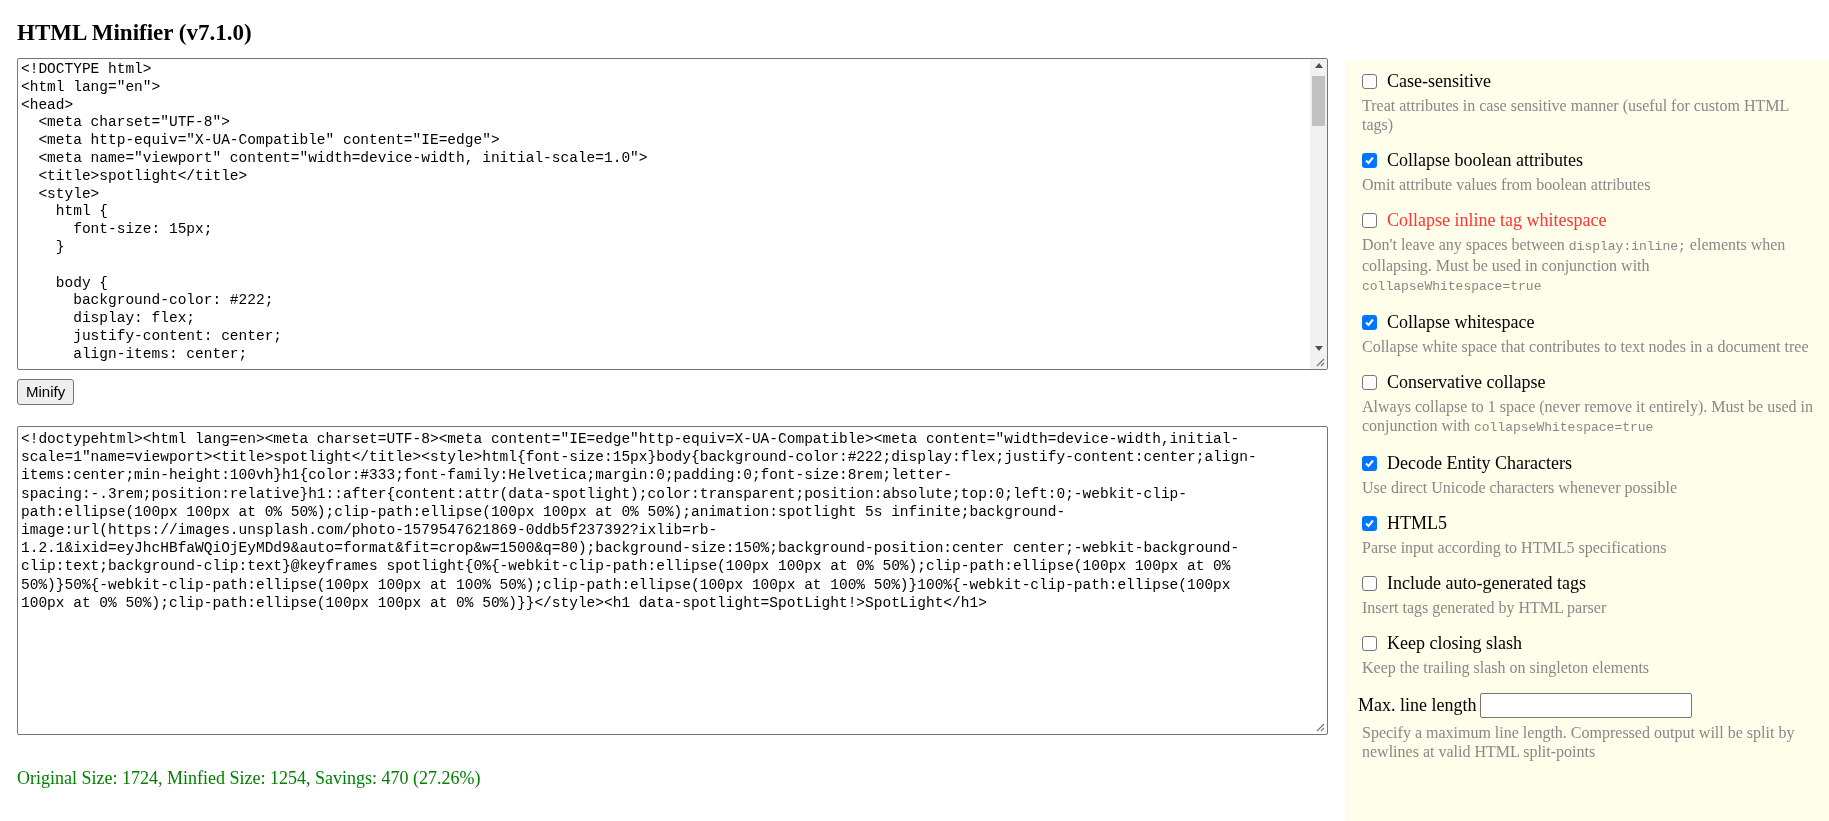 The height and width of the screenshot is (821, 1829). I want to click on option-description: Don't leave any spaces between display:inline; elements when collapsing. Must be used in conjunction with collapseWhitespace=true, so click(1574, 265).